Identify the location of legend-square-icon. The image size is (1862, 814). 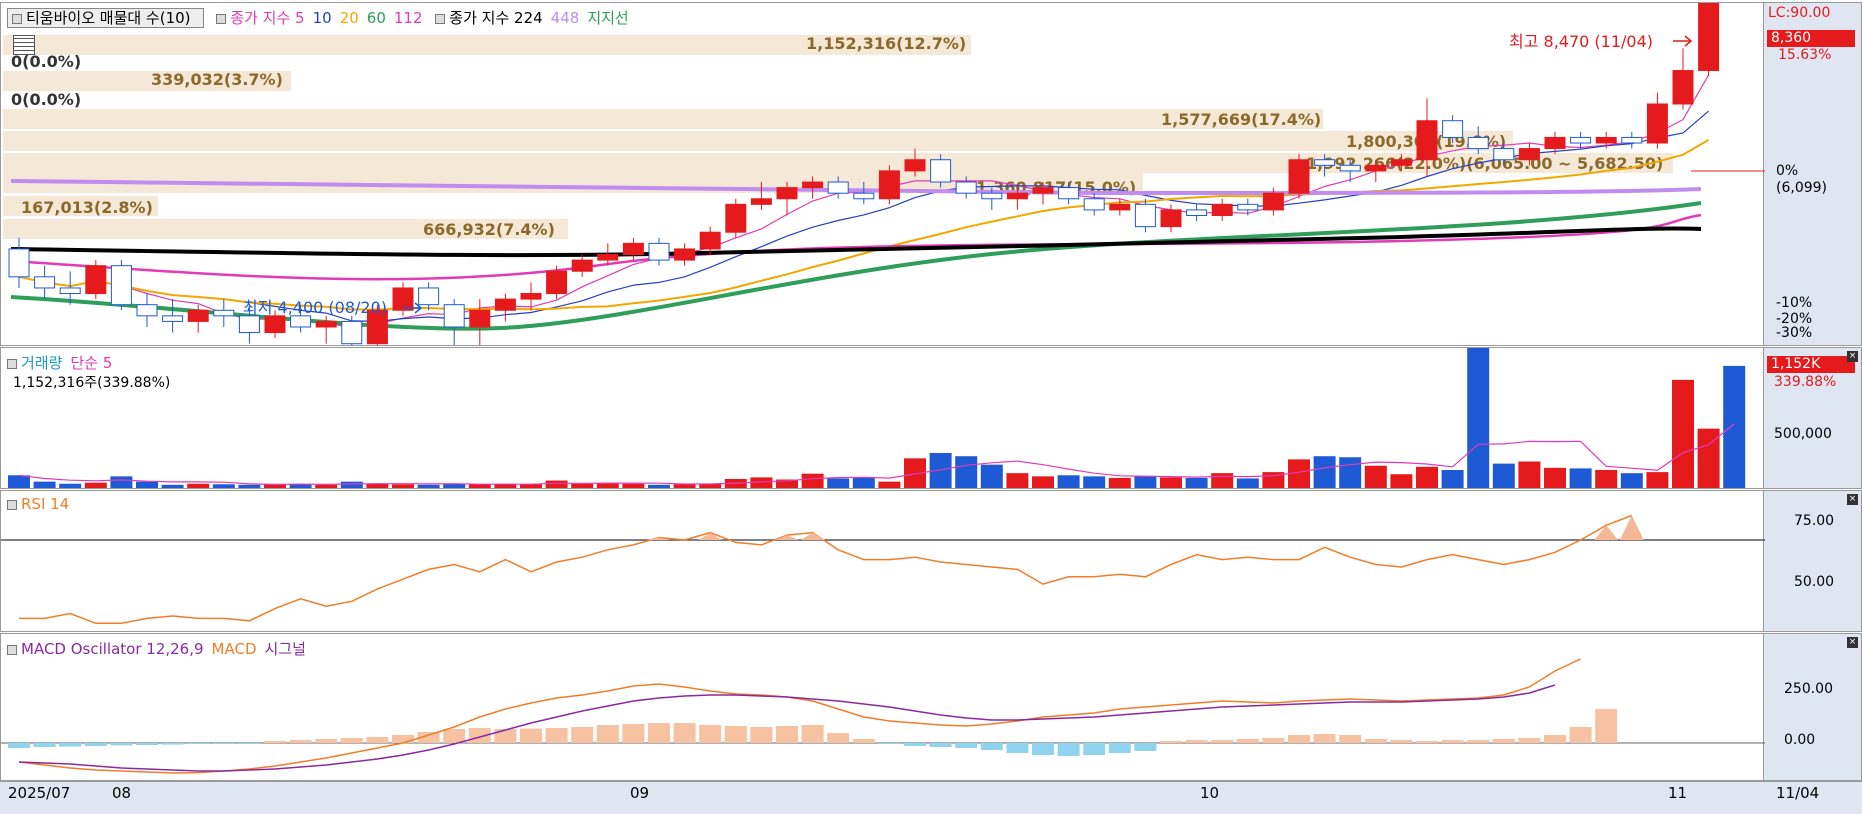
(12, 363).